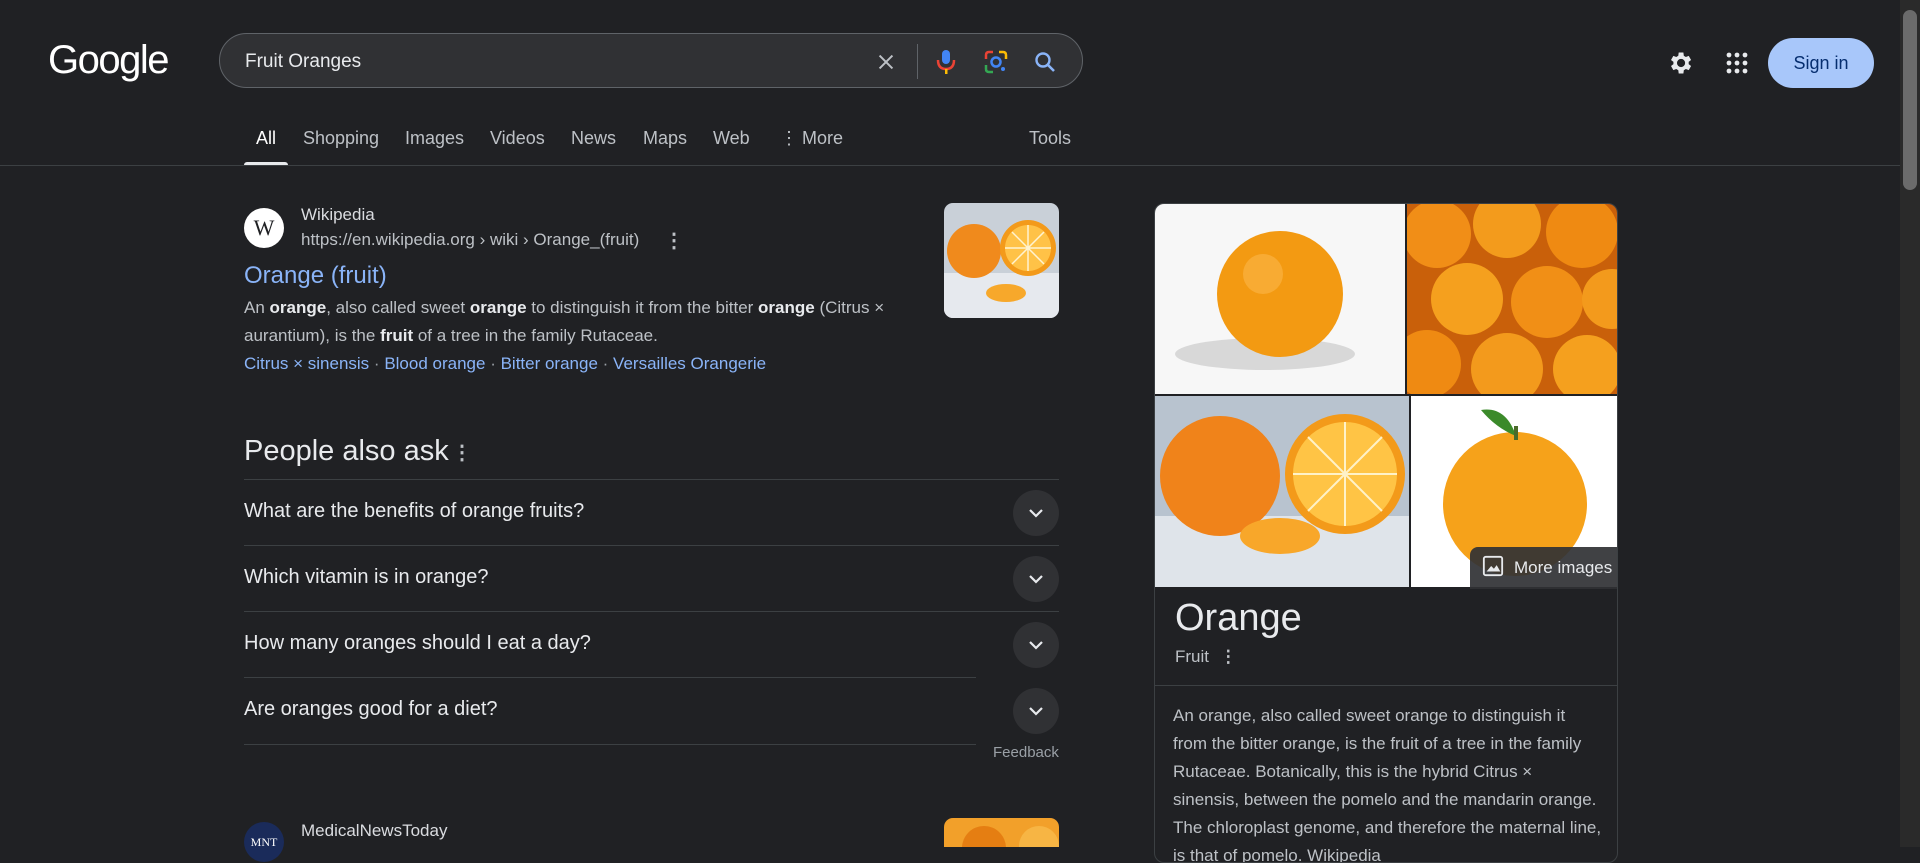  What do you see at coordinates (374, 831) in the screenshot?
I see `result2-site-name: MedicalNewsToday` at bounding box center [374, 831].